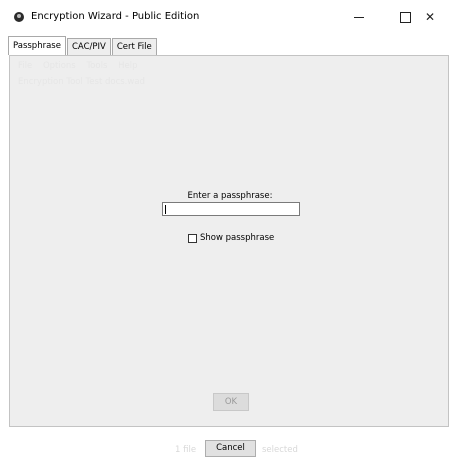  I want to click on title-bar: Encryption Wizard - Public Edition ✕, so click(226, 17).